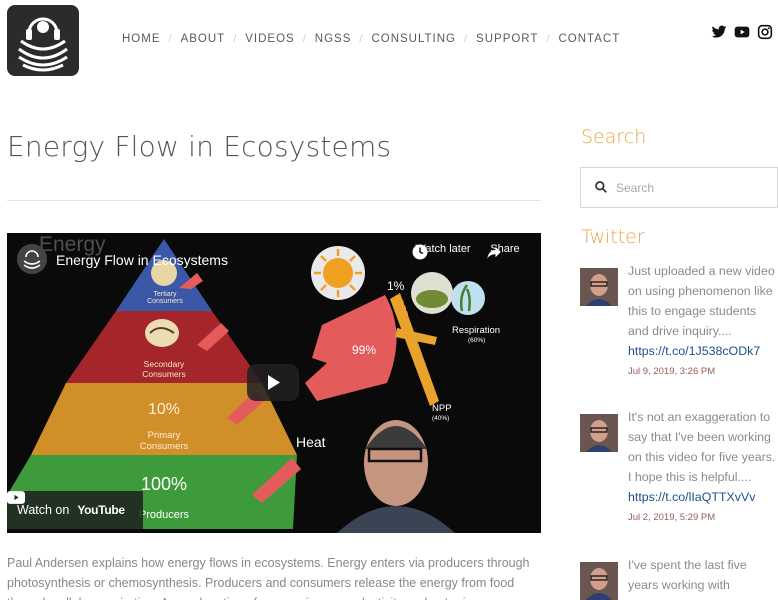  What do you see at coordinates (765, 32) in the screenshot?
I see `instagram-icon` at bounding box center [765, 32].